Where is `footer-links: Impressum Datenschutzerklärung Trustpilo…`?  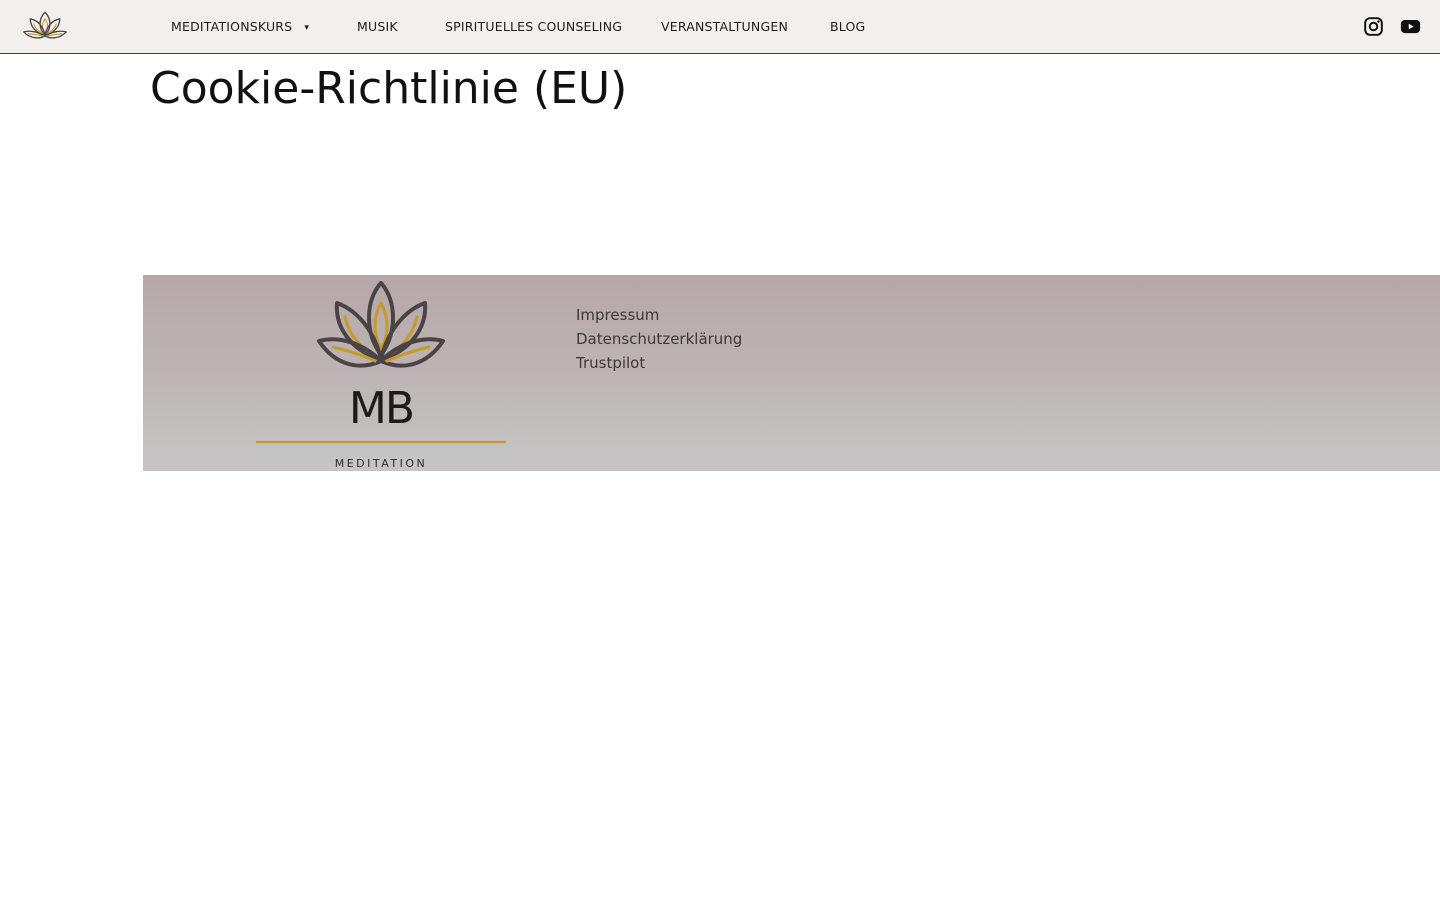
footer-links: Impressum Datenschutzerklärung Trustpilo… is located at coordinates (659, 339).